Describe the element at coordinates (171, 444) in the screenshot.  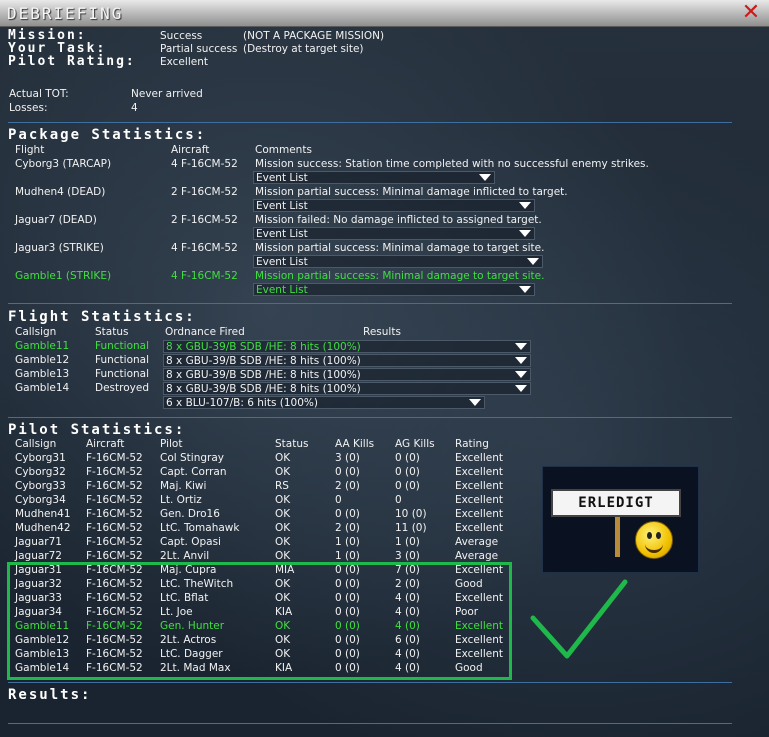
I see `column-header: Pilot` at that location.